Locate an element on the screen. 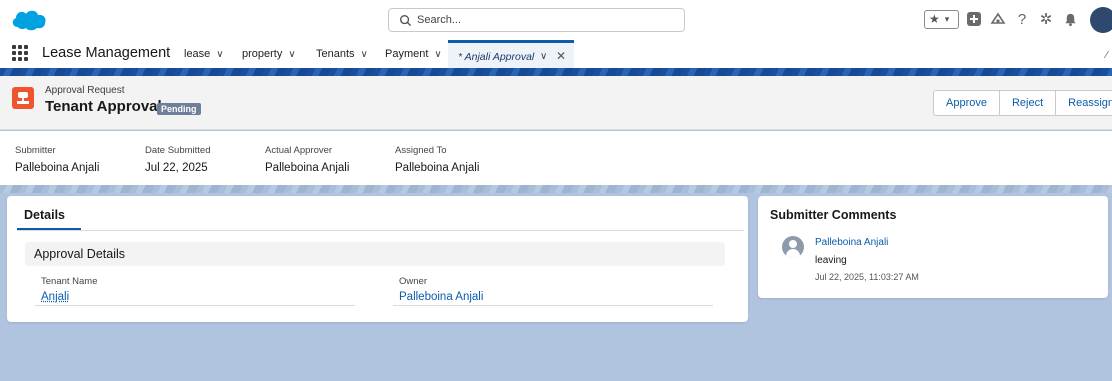 The image size is (1112, 381). highlight-label: Date Submitted is located at coordinates (178, 150).